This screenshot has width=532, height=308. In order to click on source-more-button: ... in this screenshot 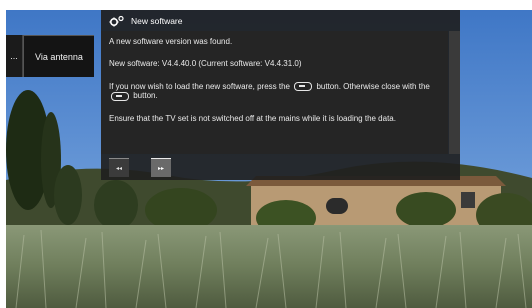, I will do `click(14, 56)`.